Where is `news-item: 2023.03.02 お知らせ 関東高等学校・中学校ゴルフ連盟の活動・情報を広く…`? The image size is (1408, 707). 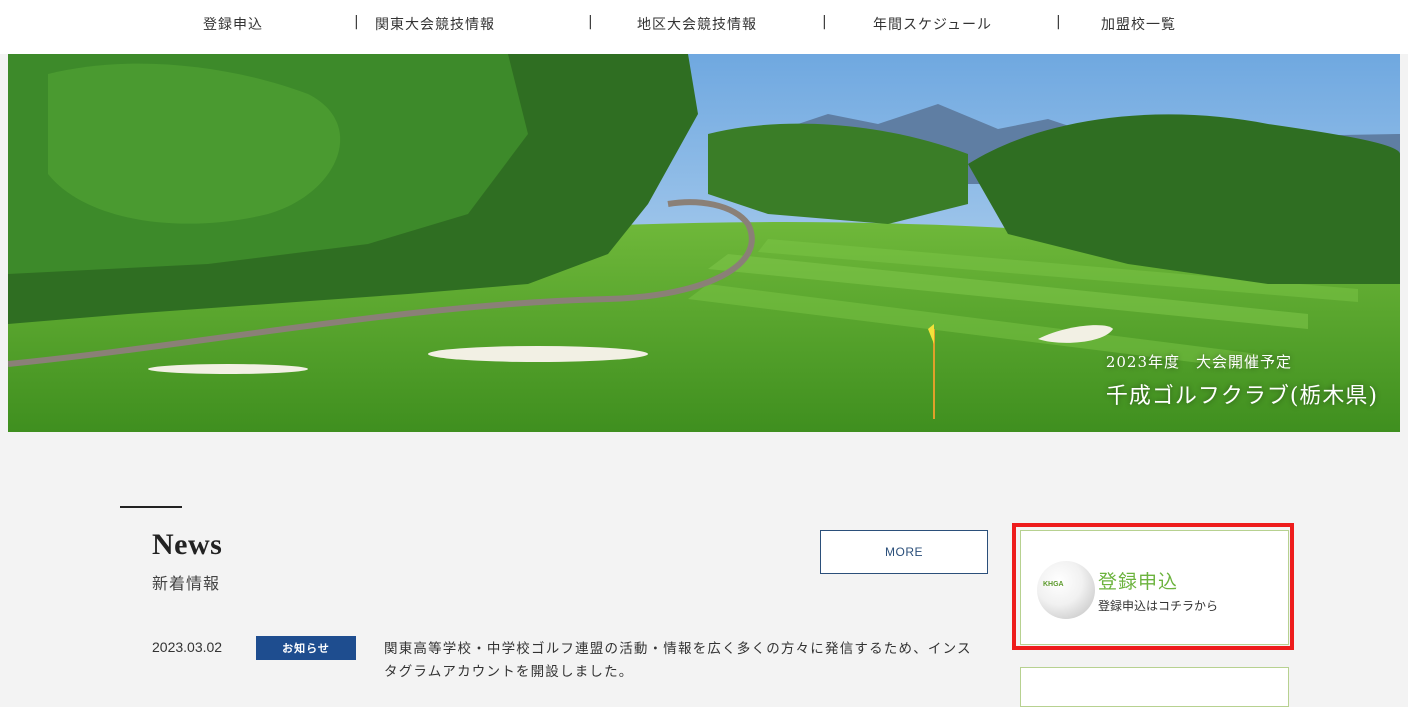
news-item: 2023.03.02 お知らせ 関東高等学校・中学校ゴルフ連盟の活動・情報を広く… is located at coordinates (572, 666).